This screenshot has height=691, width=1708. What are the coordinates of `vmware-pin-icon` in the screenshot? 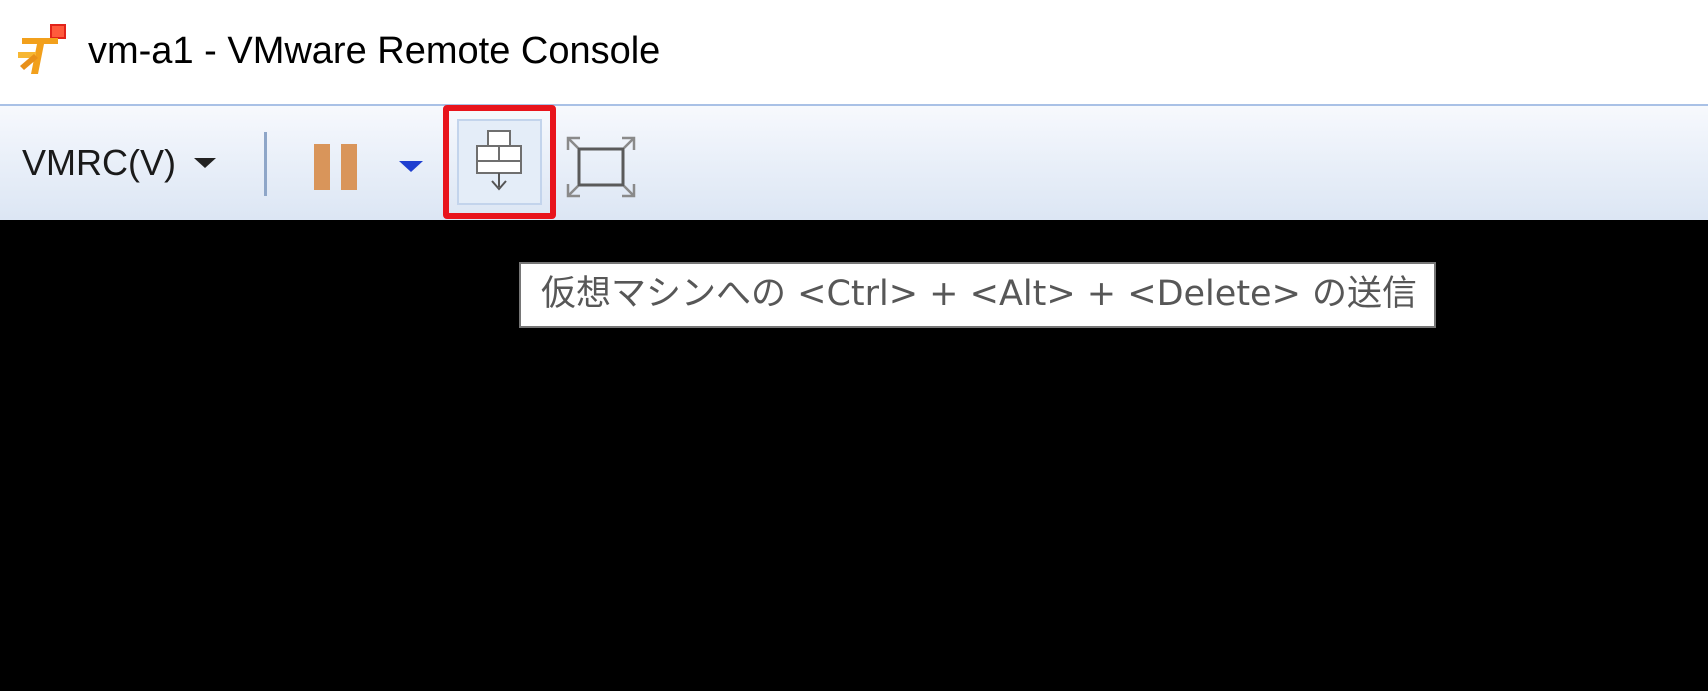 It's located at (42, 49).